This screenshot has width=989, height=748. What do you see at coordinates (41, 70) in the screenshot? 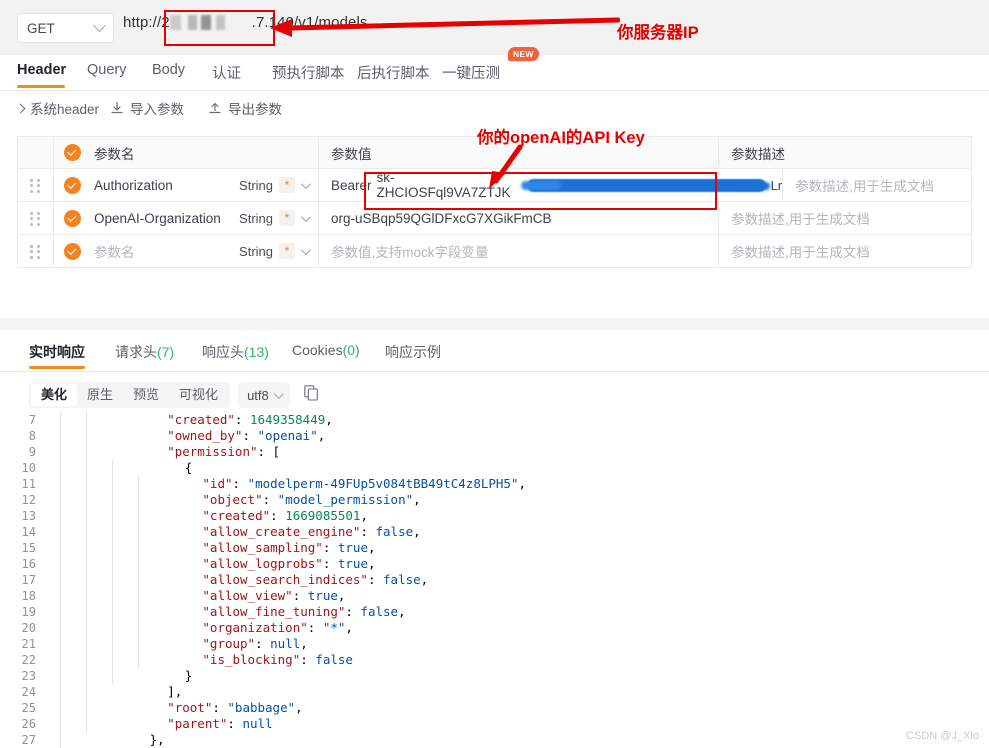
I see `tab-0: Header` at bounding box center [41, 70].